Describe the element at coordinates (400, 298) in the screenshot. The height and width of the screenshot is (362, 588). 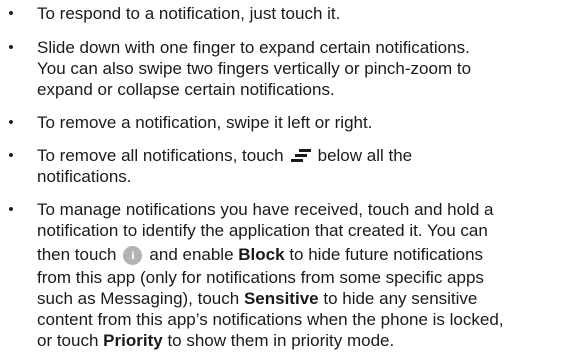
I see `text-segment: to hide any sensitive` at that location.